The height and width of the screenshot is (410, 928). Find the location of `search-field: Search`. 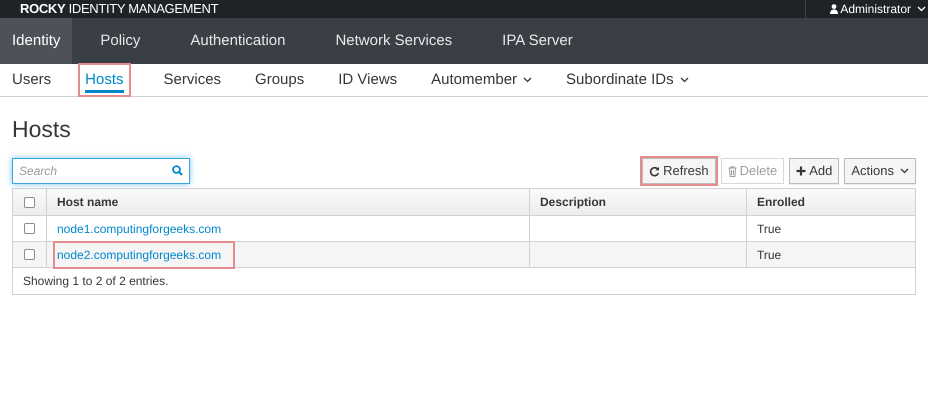

search-field: Search is located at coordinates (101, 171).